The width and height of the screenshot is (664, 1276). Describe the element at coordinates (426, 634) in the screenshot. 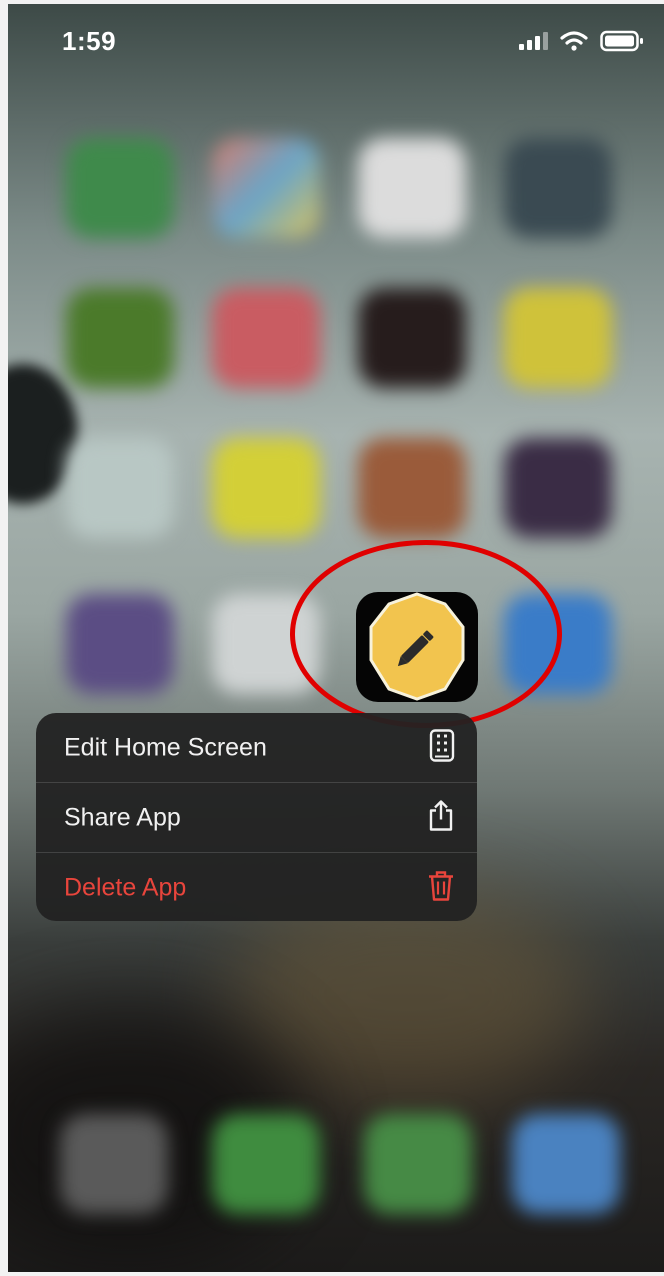

I see `highlight-circle` at that location.